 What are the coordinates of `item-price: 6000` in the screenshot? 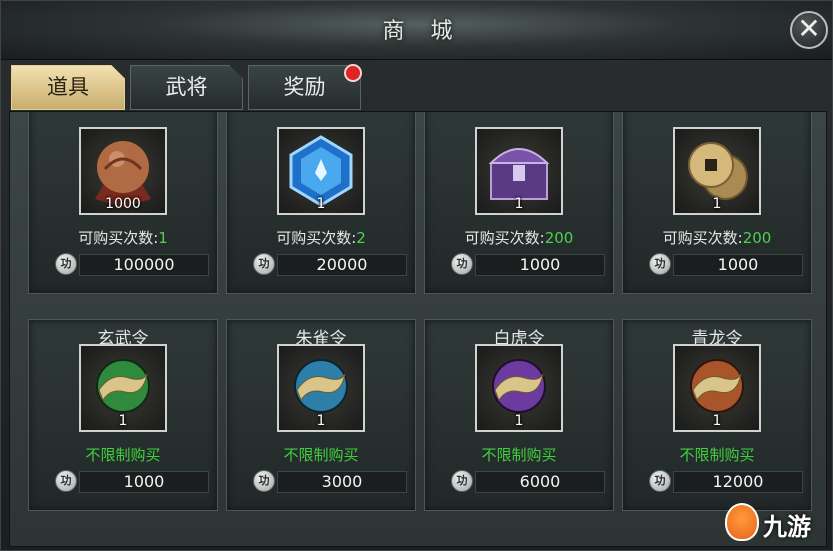 It's located at (540, 482).